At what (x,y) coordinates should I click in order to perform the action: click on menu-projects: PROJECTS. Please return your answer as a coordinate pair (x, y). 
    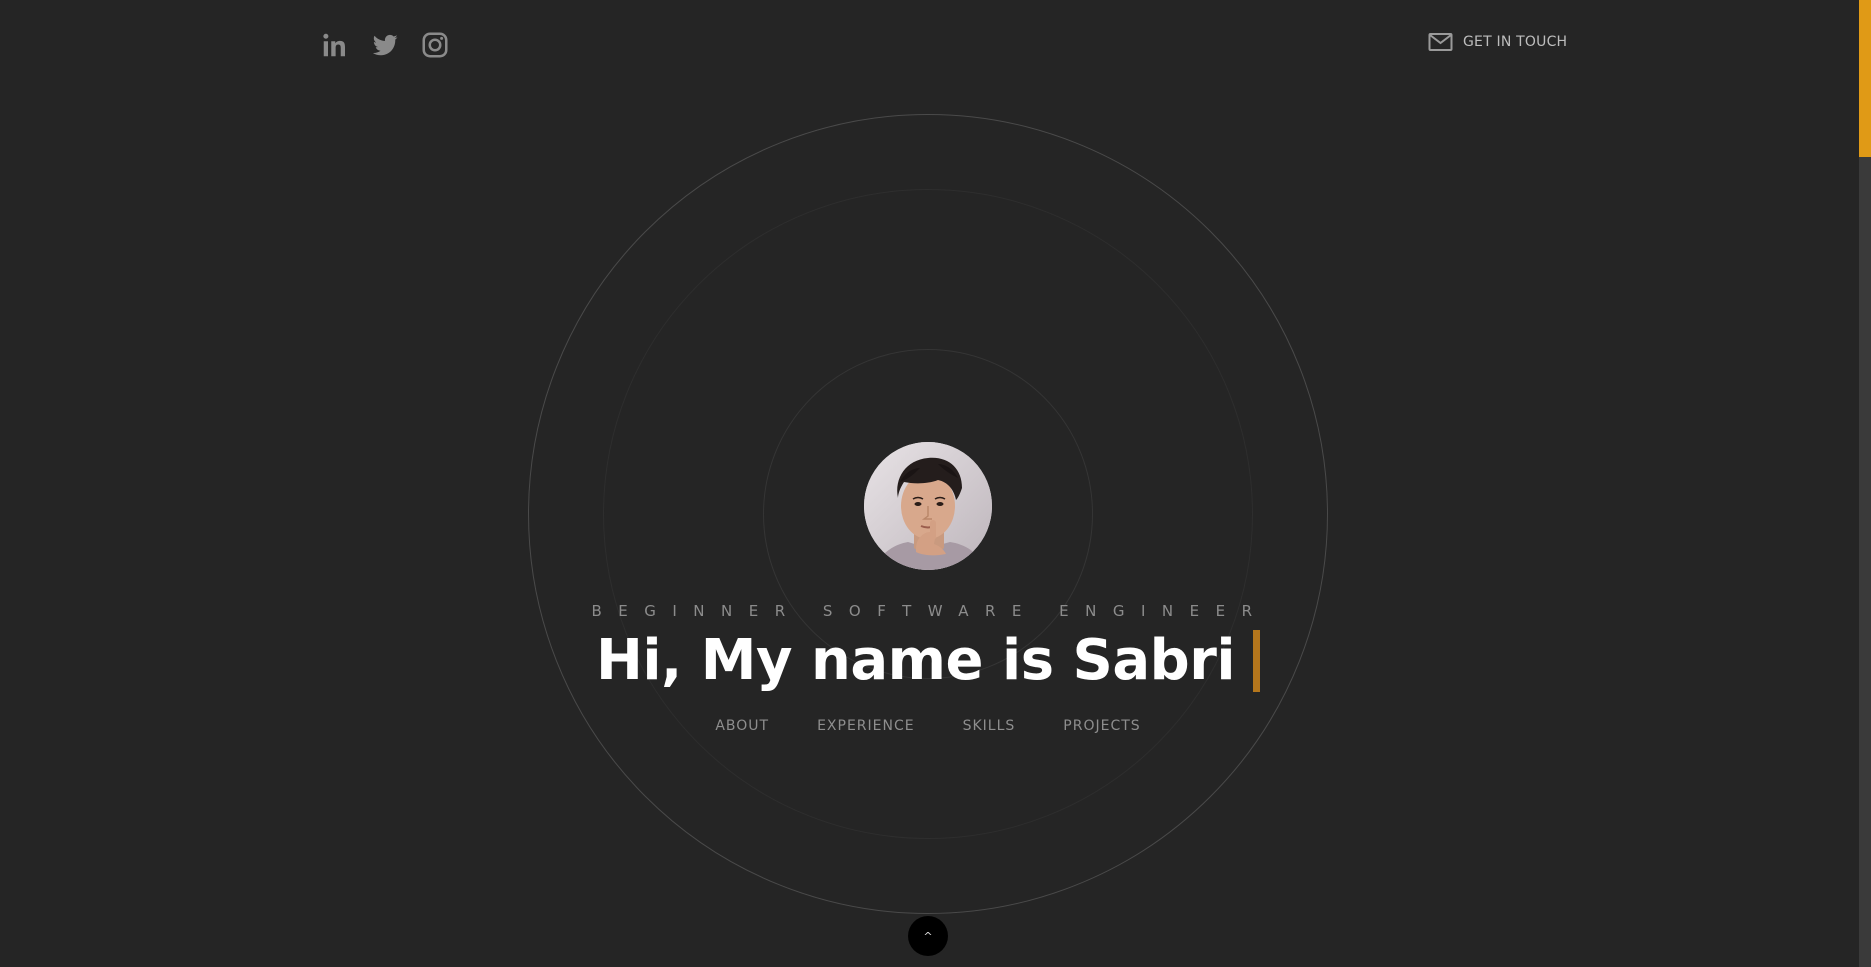
    Looking at the image, I should click on (1101, 726).